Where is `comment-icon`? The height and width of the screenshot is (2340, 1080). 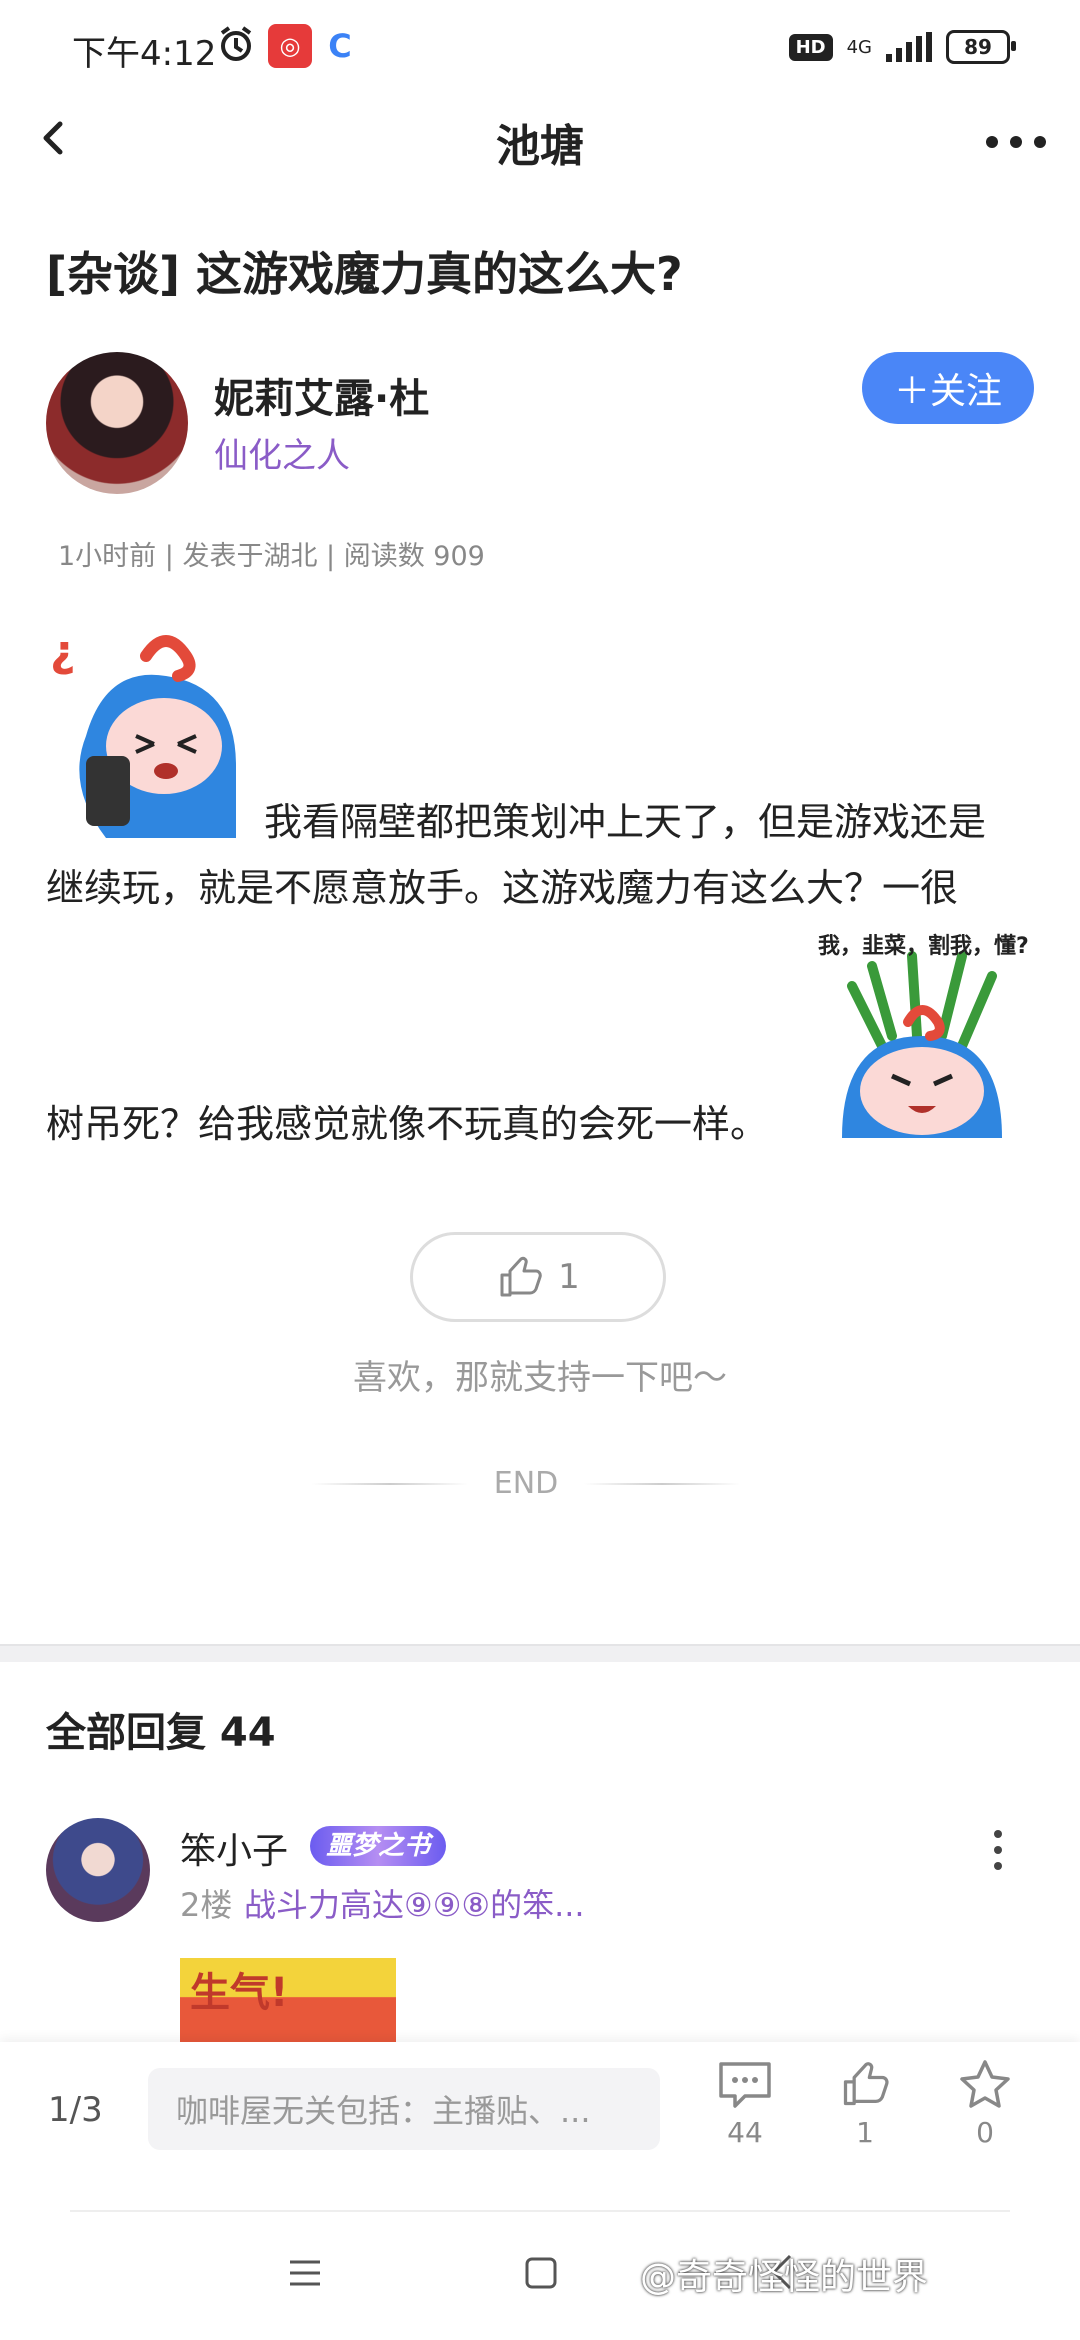
comment-icon is located at coordinates (745, 2085).